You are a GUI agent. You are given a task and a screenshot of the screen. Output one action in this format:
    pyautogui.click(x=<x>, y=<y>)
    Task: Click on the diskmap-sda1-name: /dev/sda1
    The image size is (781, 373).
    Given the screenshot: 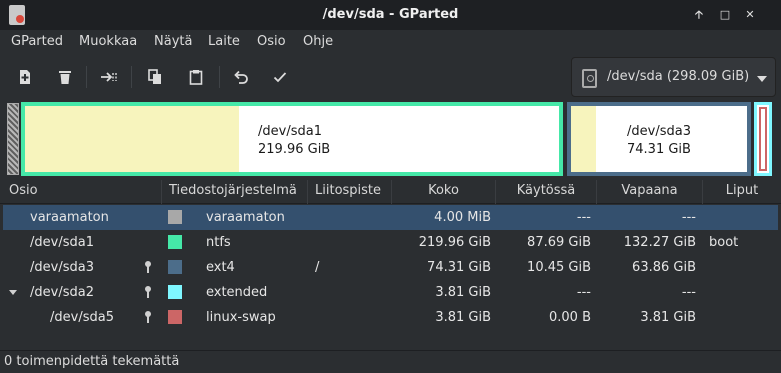 What is the action you would take?
    pyautogui.click(x=290, y=131)
    